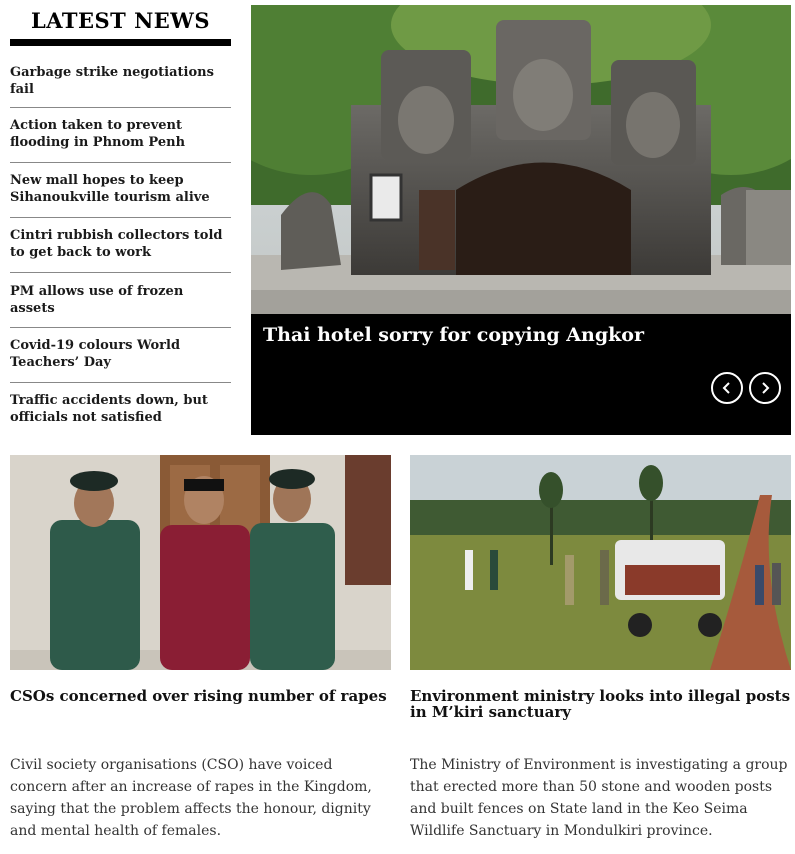 The width and height of the screenshot is (795, 854). I want to click on heading-divider, so click(120, 42).